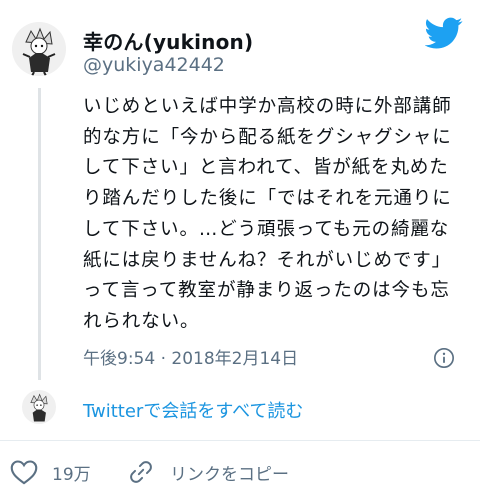 Image resolution: width=480 pixels, height=491 pixels. I want to click on display-name: 幸のん(yukinon), so click(168, 40).